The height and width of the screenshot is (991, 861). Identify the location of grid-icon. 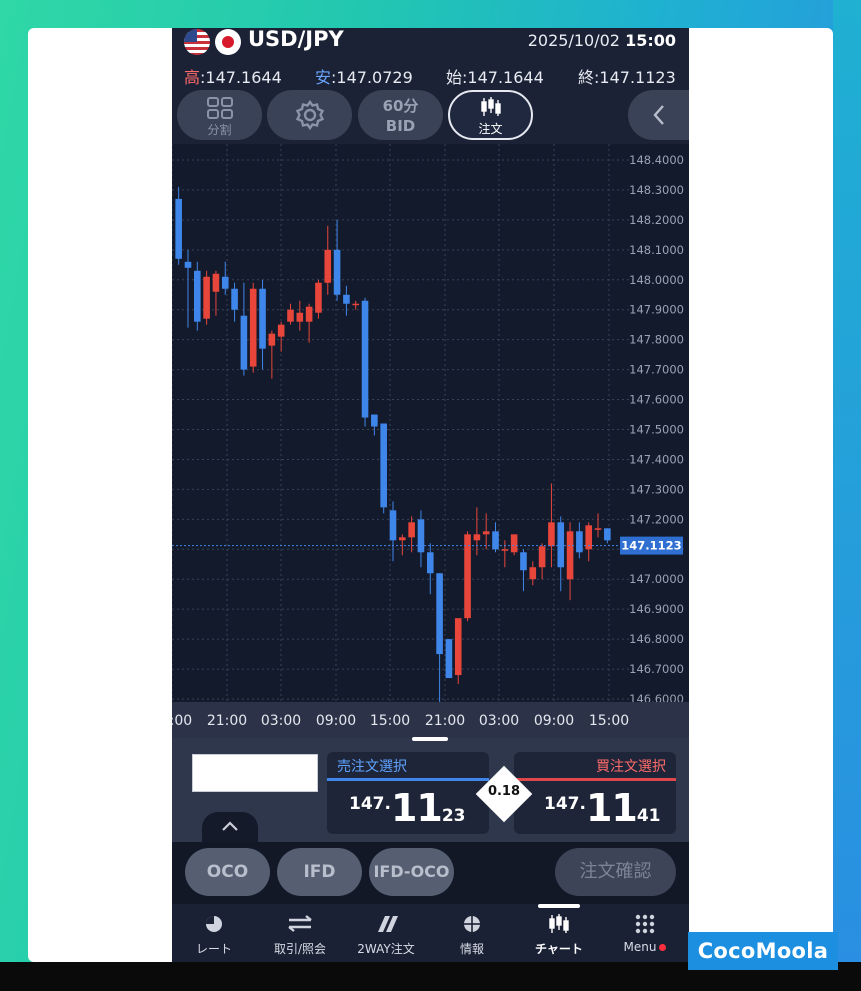
(220, 108).